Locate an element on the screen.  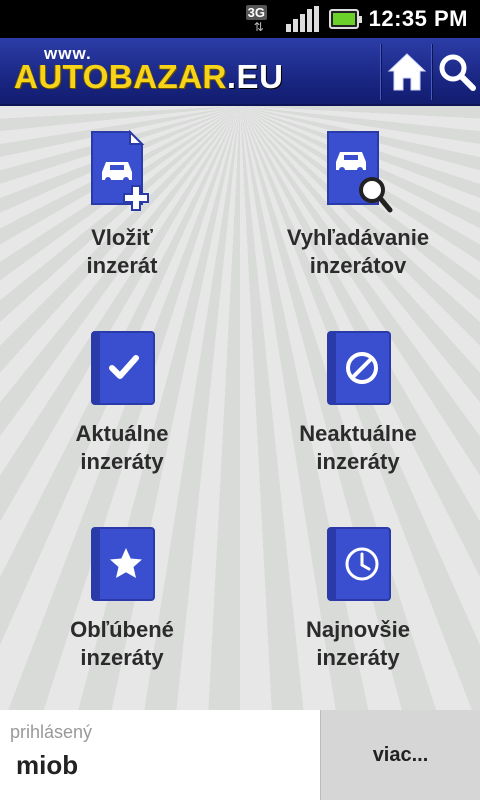
clock-book-icon is located at coordinates (359, 564).